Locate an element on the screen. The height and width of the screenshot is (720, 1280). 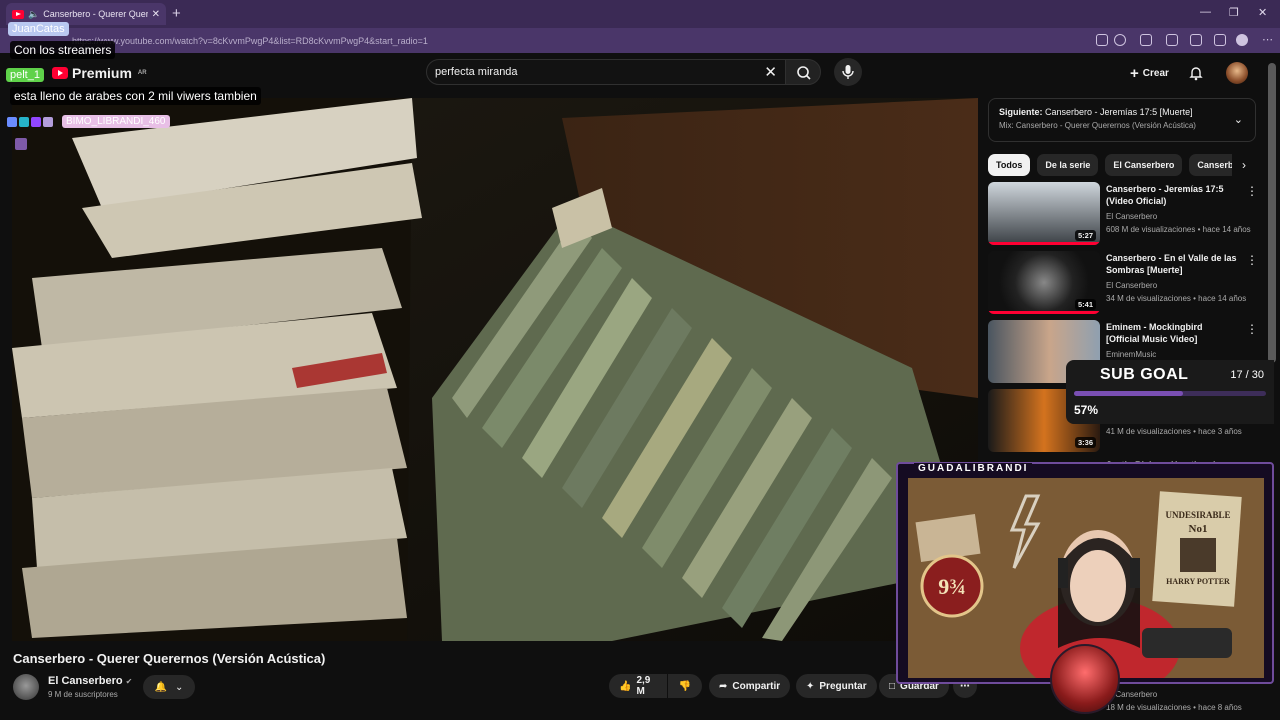
extension-2-icon is located at coordinates (1172, 40).